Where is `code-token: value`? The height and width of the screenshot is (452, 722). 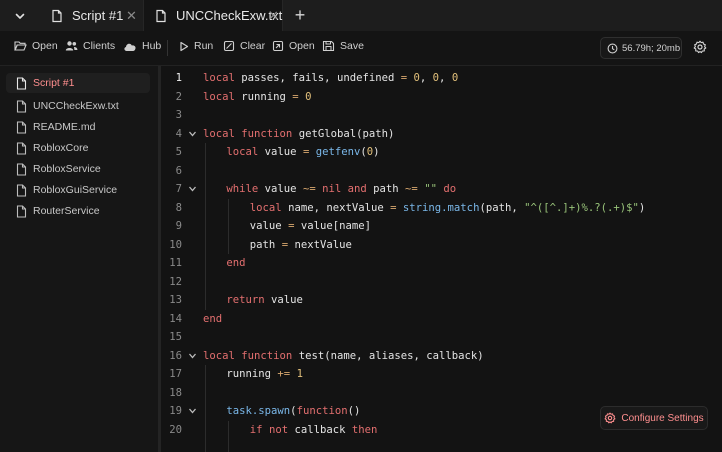 code-token: value is located at coordinates (283, 300).